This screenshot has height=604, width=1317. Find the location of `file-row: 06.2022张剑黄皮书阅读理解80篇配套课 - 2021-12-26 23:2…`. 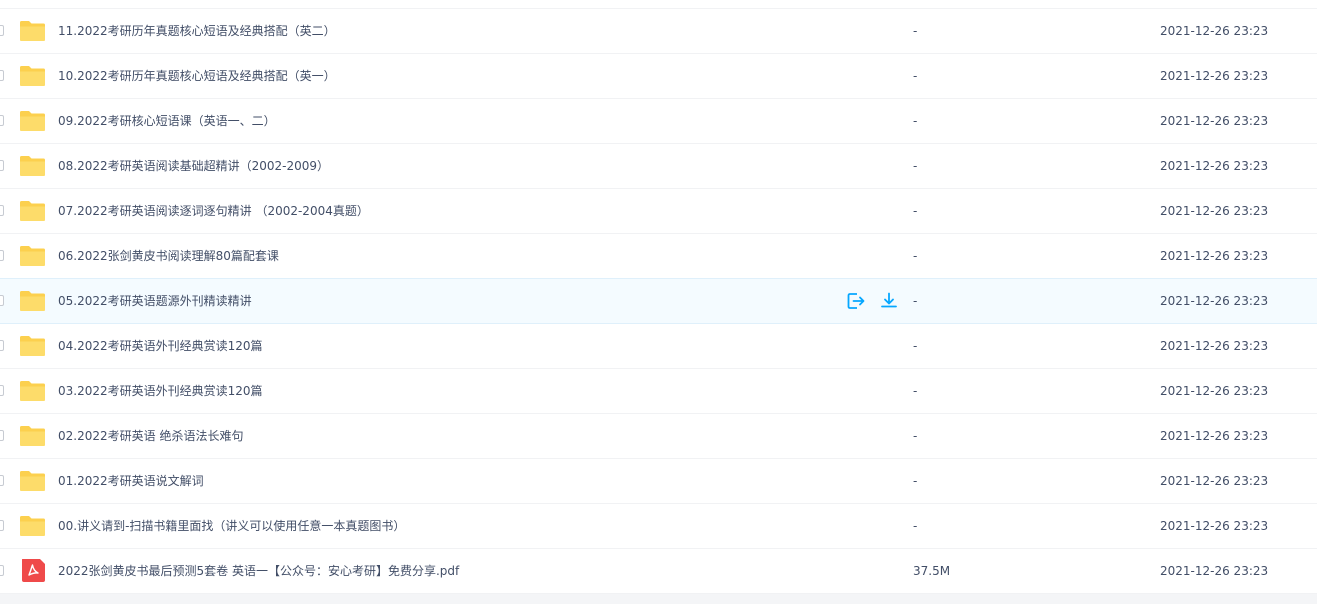

file-row: 06.2022张剑黄皮书阅读理解80篇配套课 - 2021-12-26 23:2… is located at coordinates (658, 256).